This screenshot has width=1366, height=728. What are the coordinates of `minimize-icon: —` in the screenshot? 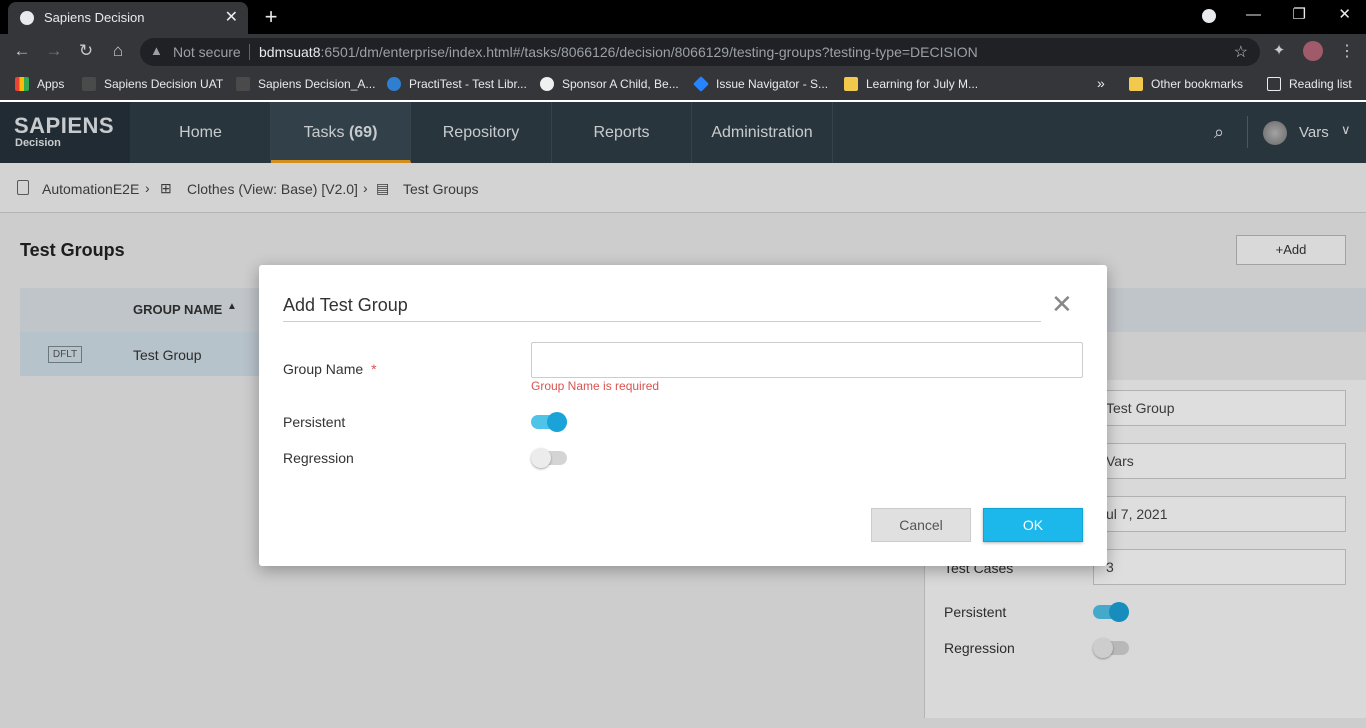 It's located at (1253, 14).